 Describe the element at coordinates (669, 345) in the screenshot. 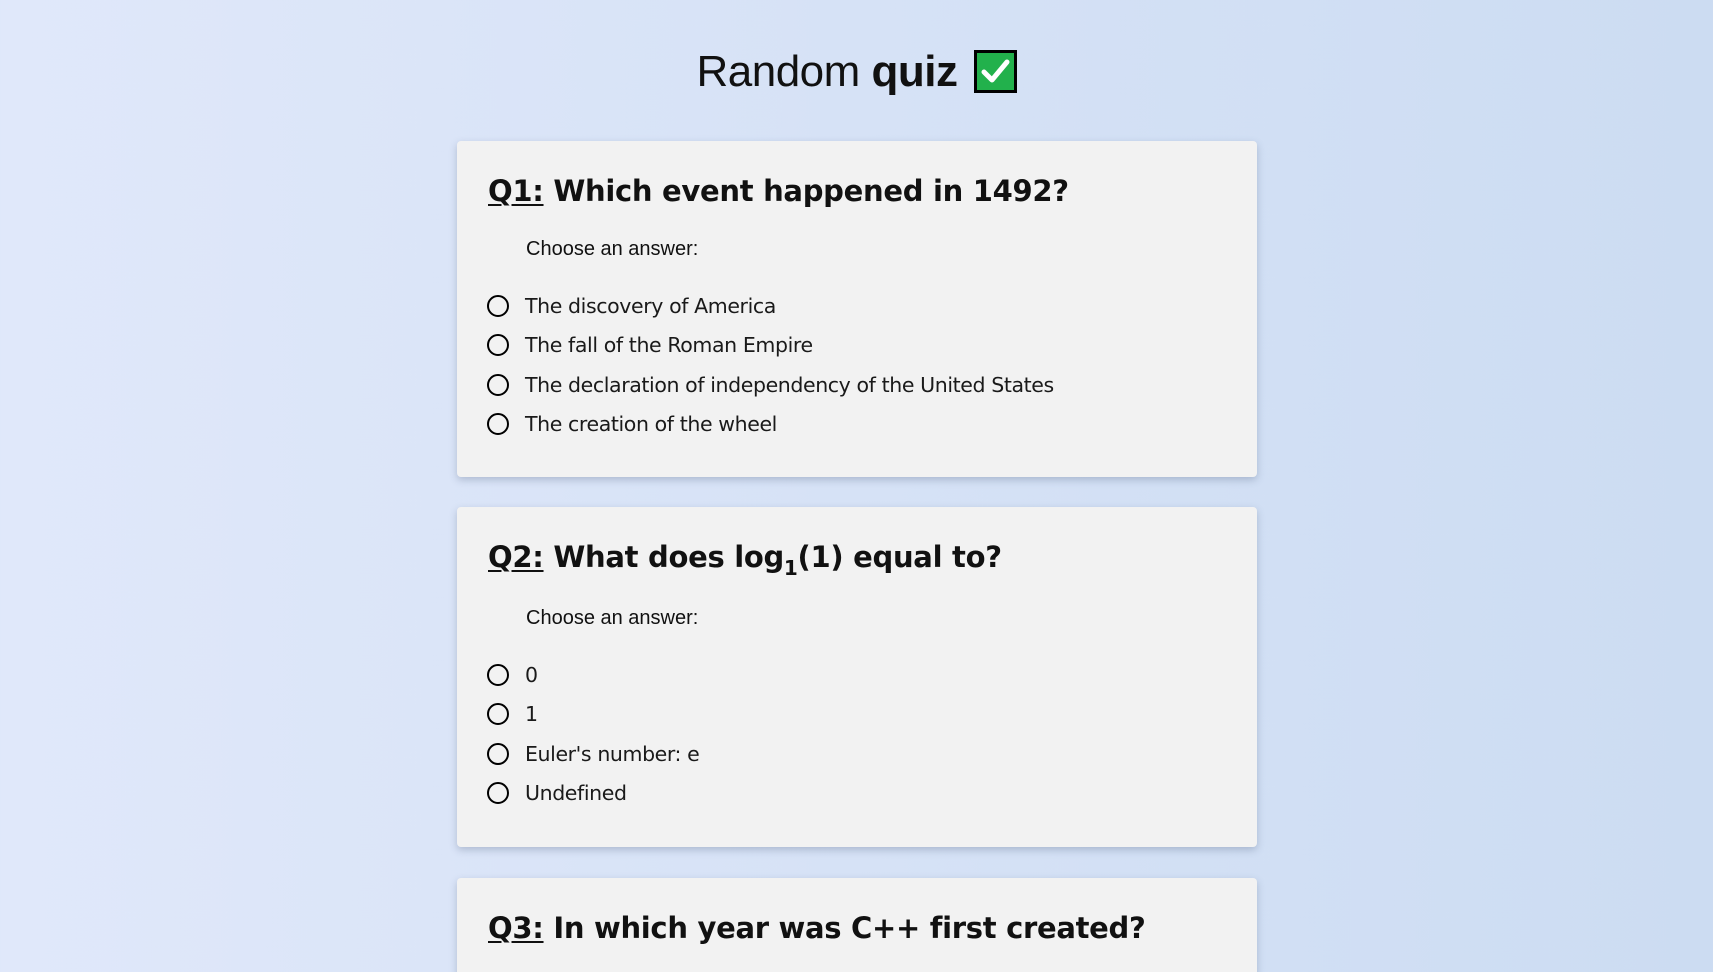

I see `answer-option-label: The fall of the Roman Empire` at that location.